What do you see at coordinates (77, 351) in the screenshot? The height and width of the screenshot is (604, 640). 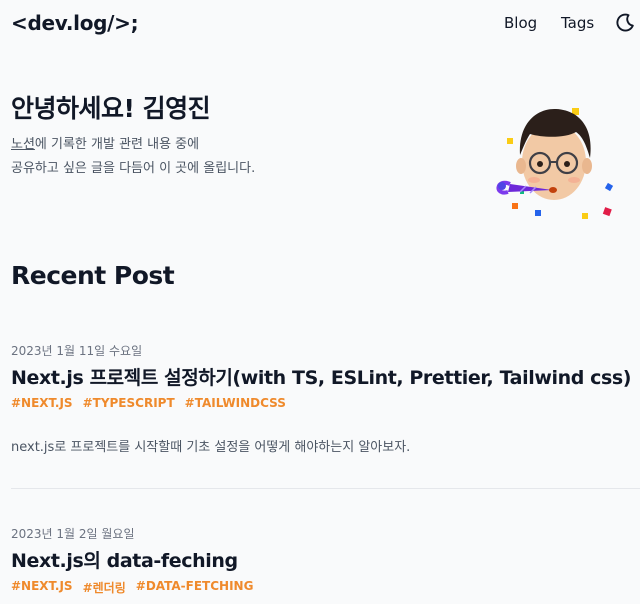 I see `post-date: 2023년 1월 11일 수요일` at bounding box center [77, 351].